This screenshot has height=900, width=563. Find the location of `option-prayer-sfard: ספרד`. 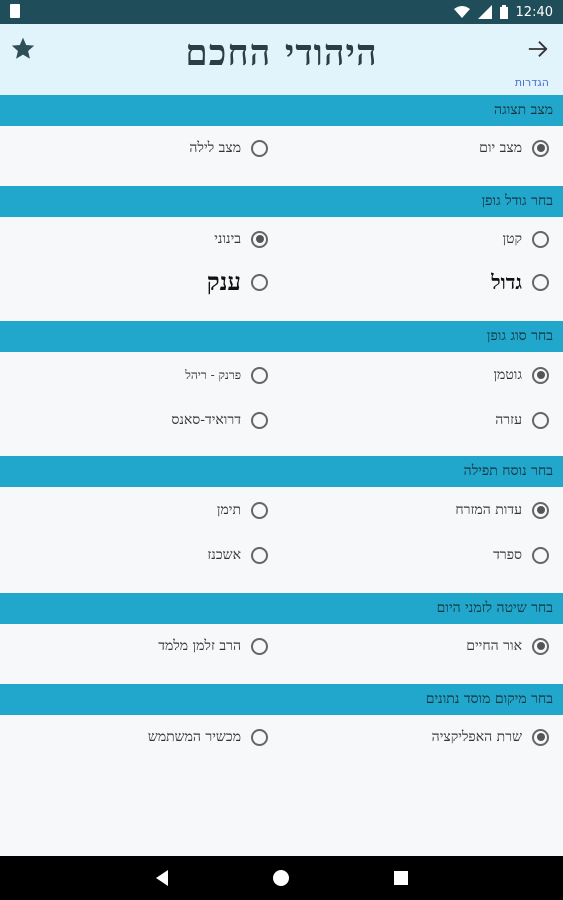

option-prayer-sfard: ספרד is located at coordinates (521, 555).